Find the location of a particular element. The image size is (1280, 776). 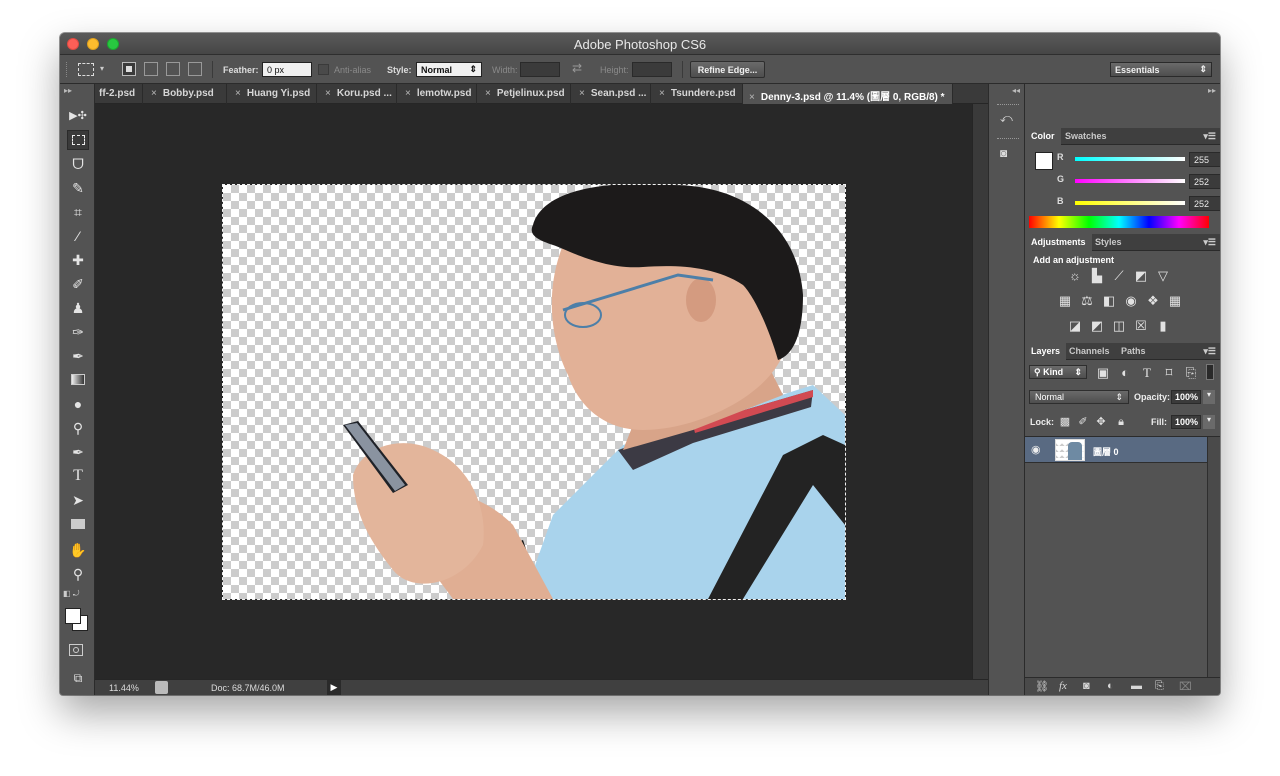

layer-style-fx-icon: fx is located at coordinates (1063, 686).